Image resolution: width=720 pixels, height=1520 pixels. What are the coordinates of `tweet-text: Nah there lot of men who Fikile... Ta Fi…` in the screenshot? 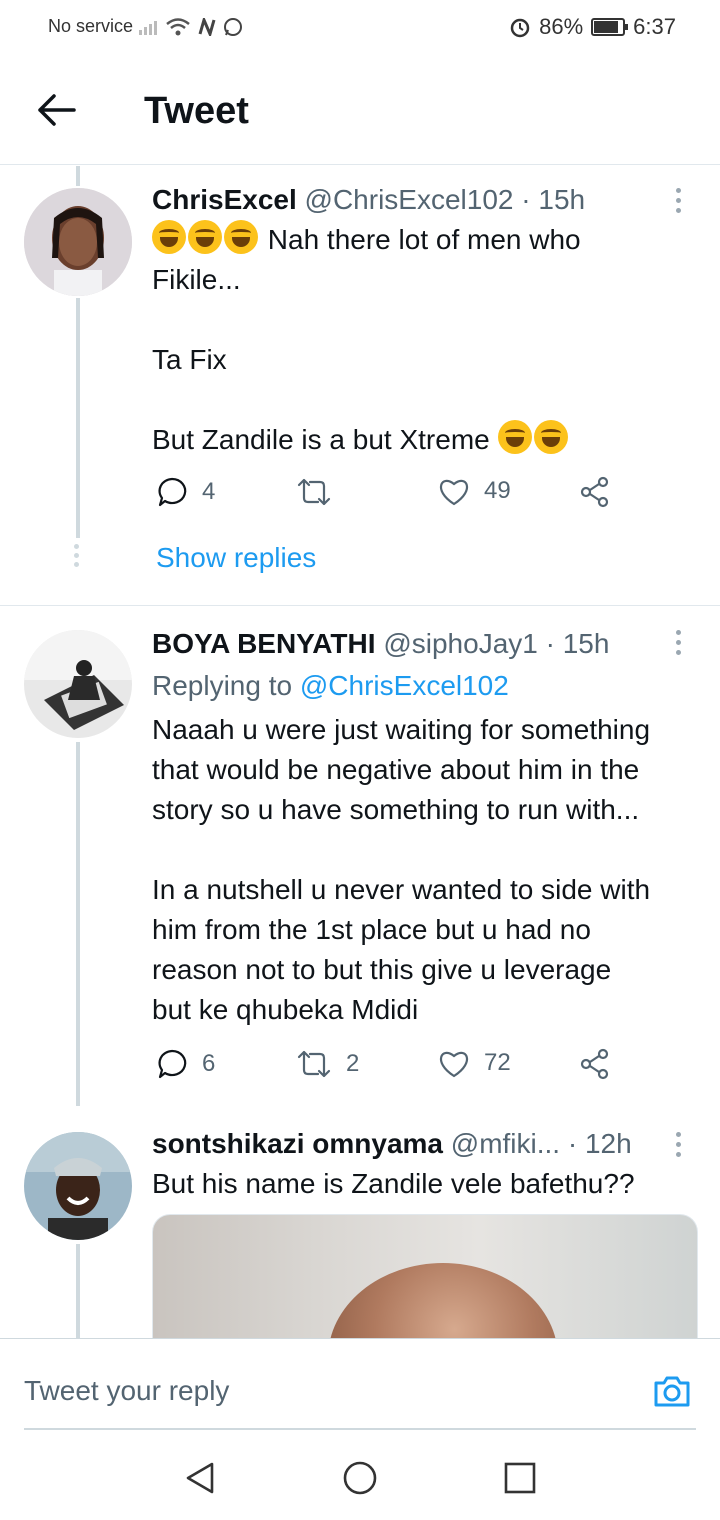 It's located at (426, 340).